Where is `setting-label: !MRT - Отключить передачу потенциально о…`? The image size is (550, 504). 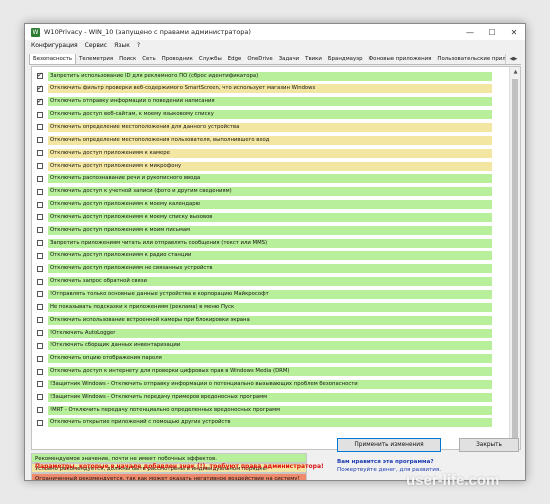
setting-label: !MRT - Отключить передачу потенциально о… is located at coordinates (270, 410).